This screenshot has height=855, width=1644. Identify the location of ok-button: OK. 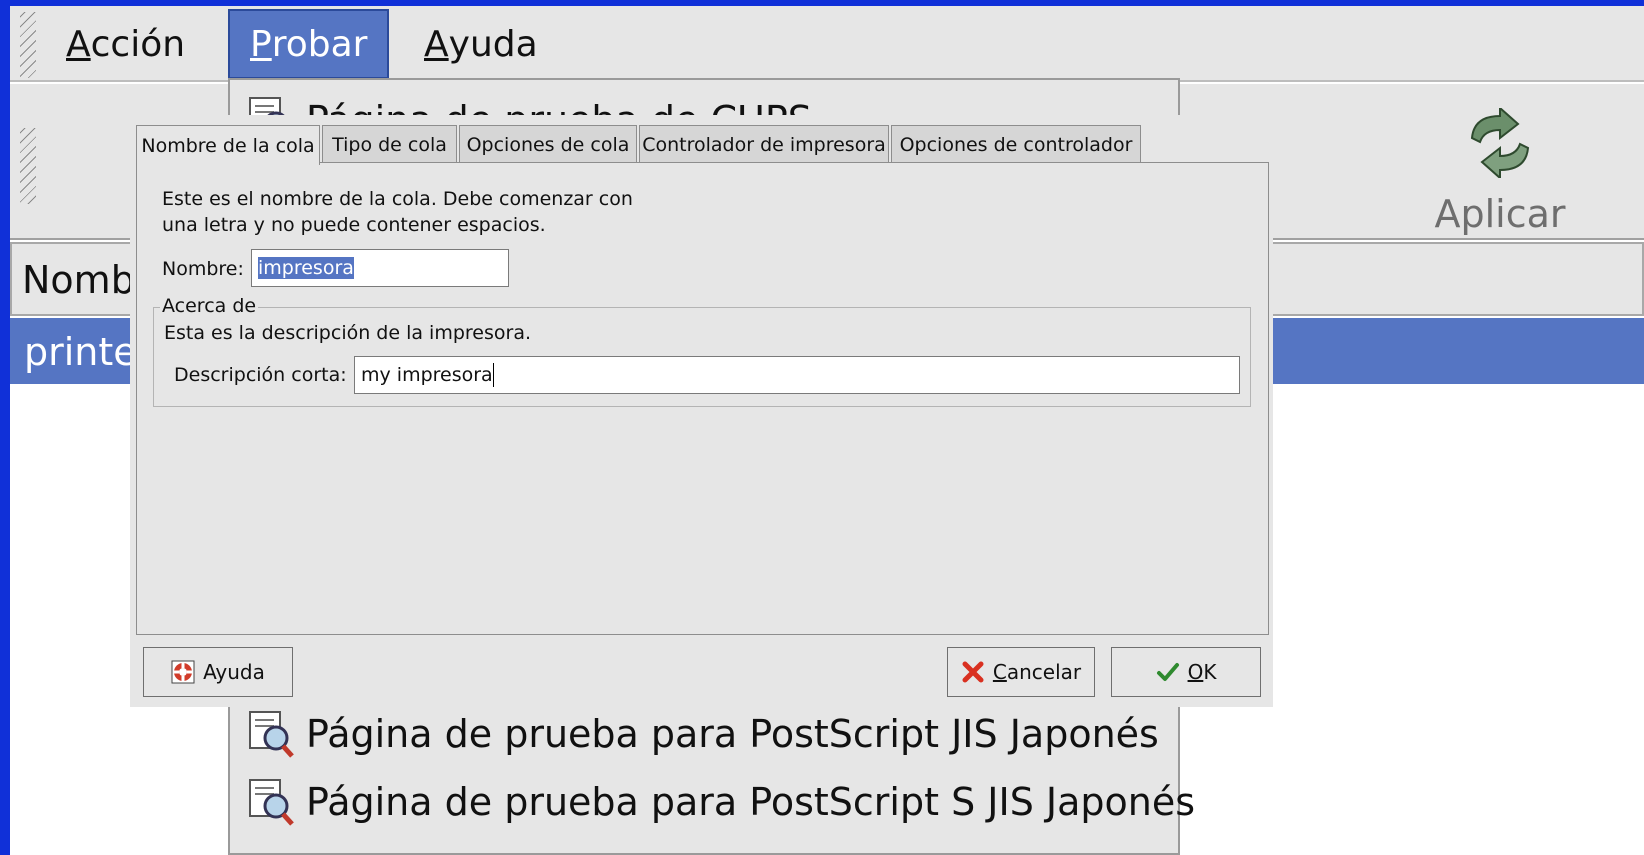
(1186, 672).